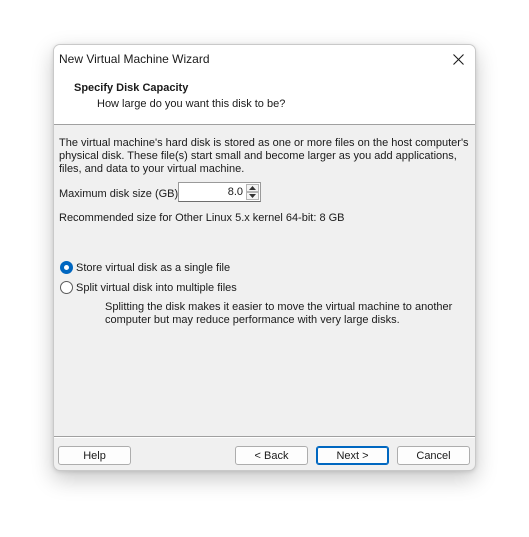 The width and height of the screenshot is (529, 537). I want to click on radio-selected-indicator, so click(66, 267).